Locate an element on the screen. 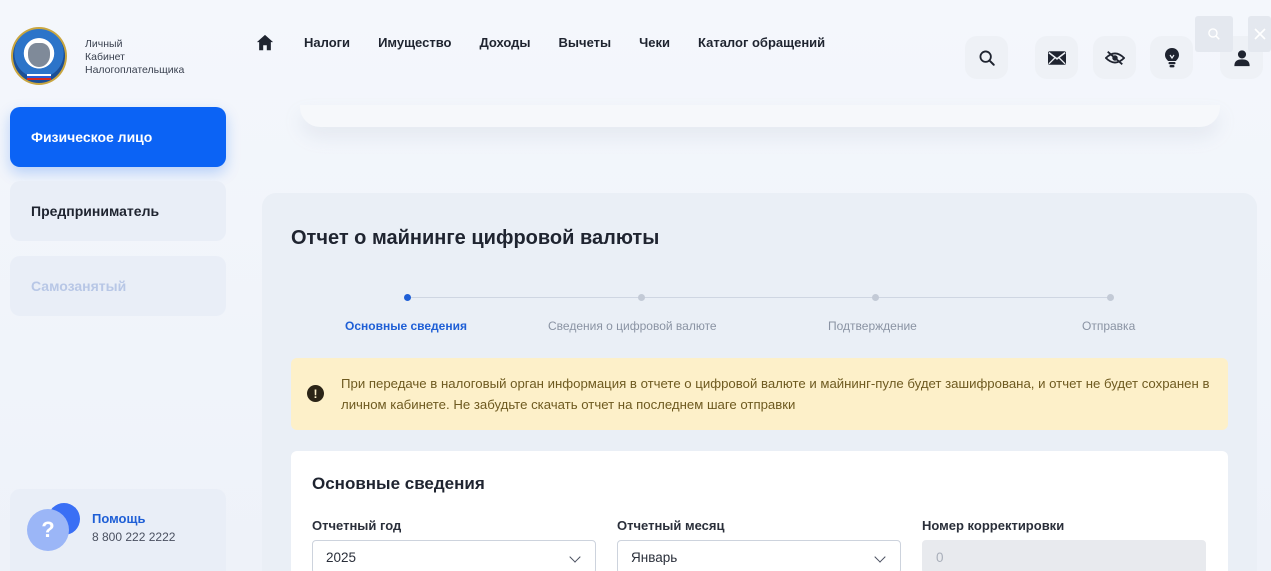 This screenshot has height=571, width=1271. sidebar-item-label: Самозанятый is located at coordinates (79, 286).